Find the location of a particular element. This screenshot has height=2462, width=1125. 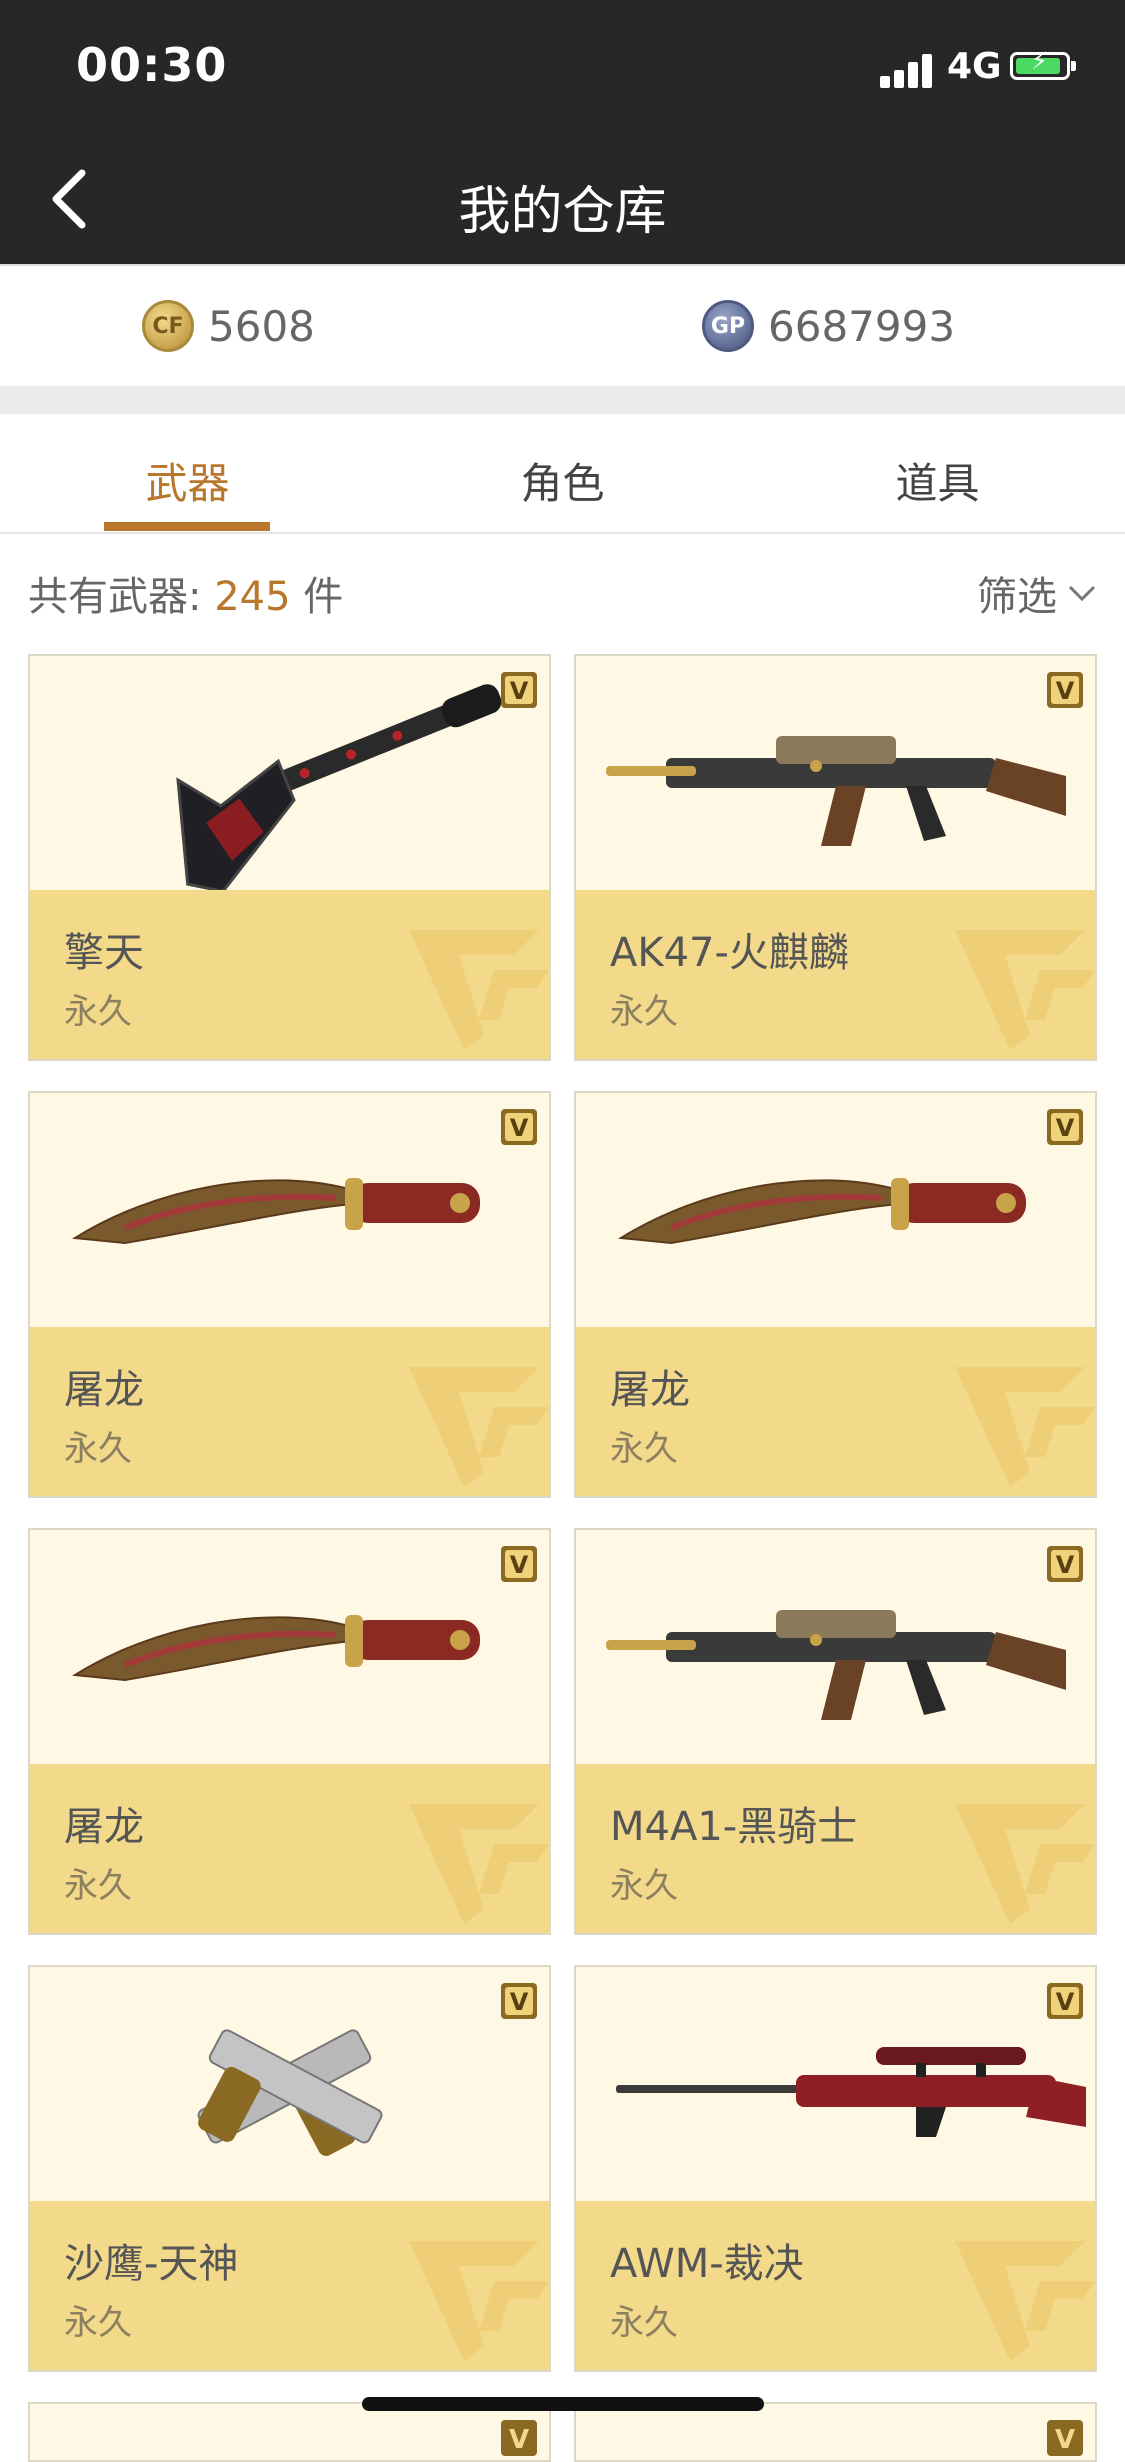

chevron-down-icon is located at coordinates (1082, 593).